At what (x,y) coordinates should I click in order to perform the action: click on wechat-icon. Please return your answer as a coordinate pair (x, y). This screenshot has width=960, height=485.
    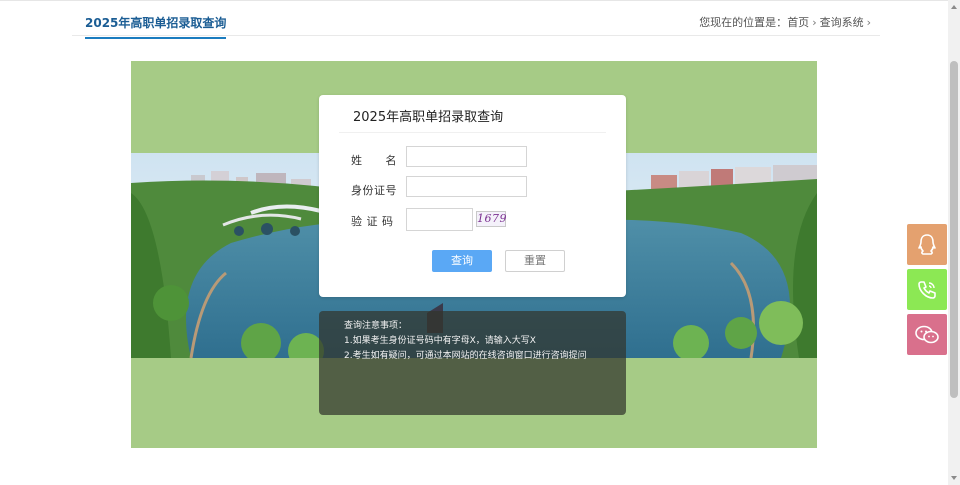
    Looking at the image, I should click on (927, 334).